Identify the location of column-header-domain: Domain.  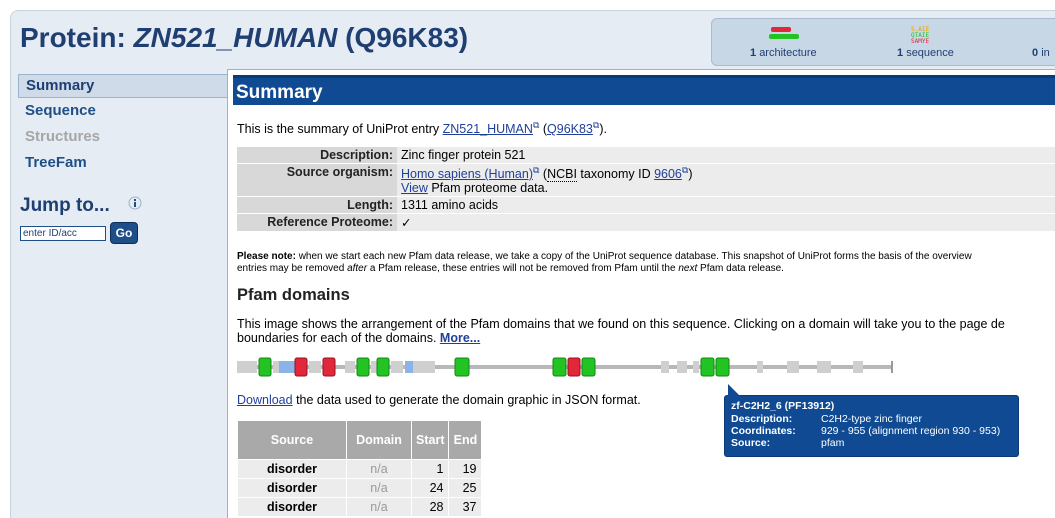
(379, 440).